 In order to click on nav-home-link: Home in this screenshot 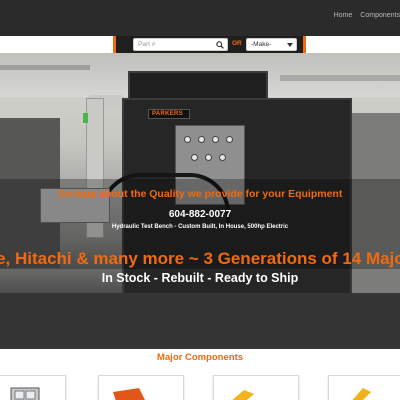, I will do `click(343, 15)`.